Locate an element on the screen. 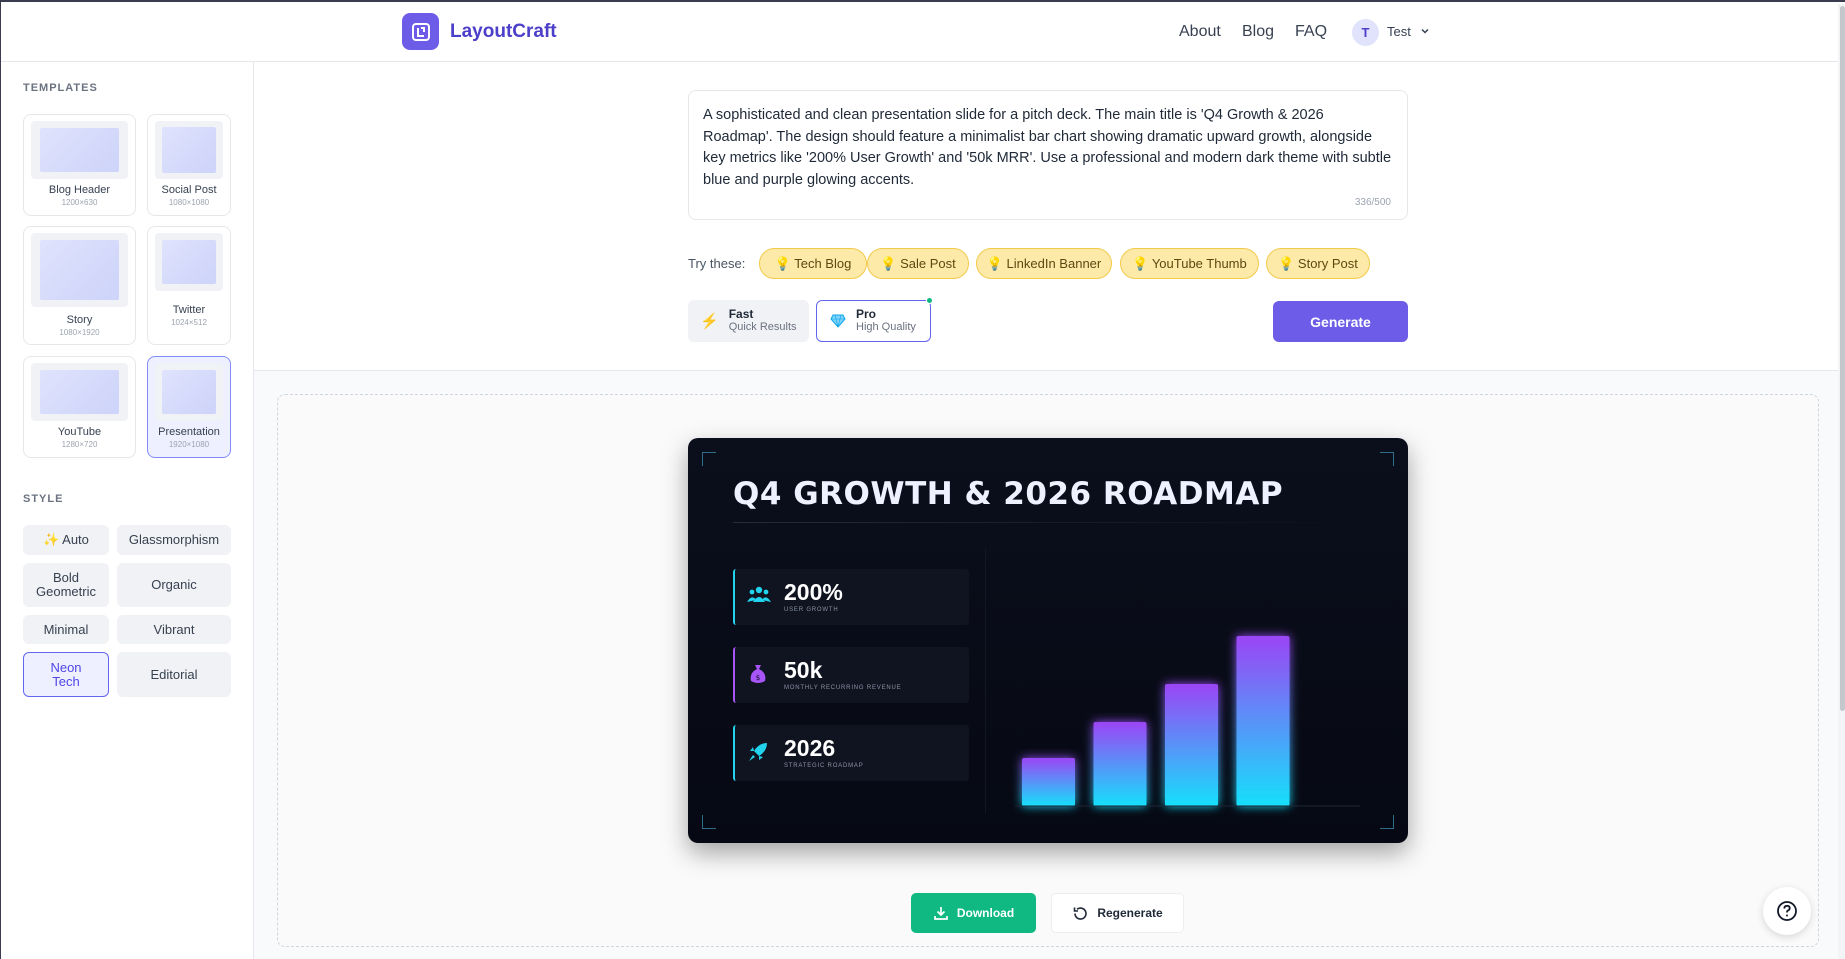 The image size is (1845, 959). suggestion-sale-post: 💡 Sale Post is located at coordinates (918, 263).